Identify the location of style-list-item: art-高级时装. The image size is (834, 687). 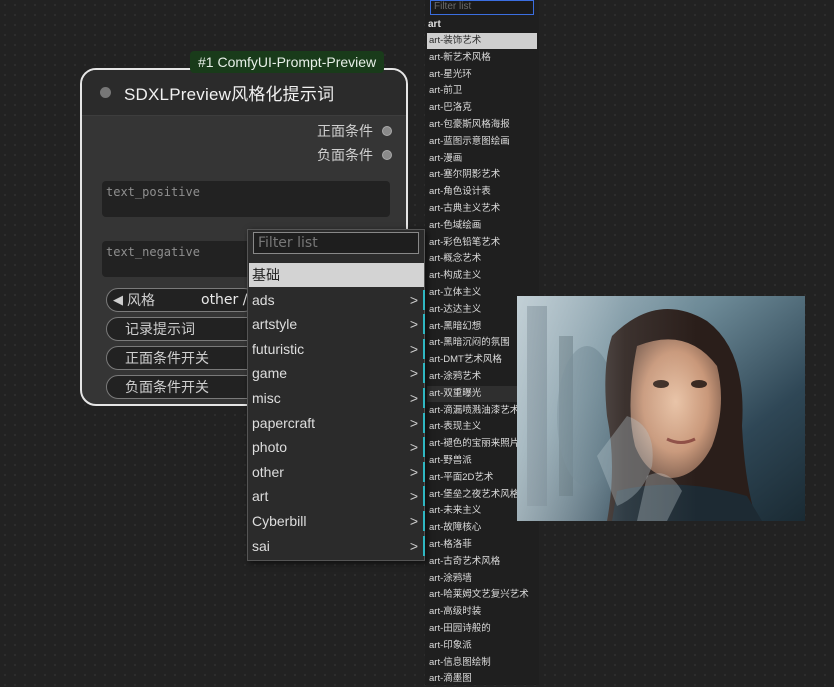
(482, 612).